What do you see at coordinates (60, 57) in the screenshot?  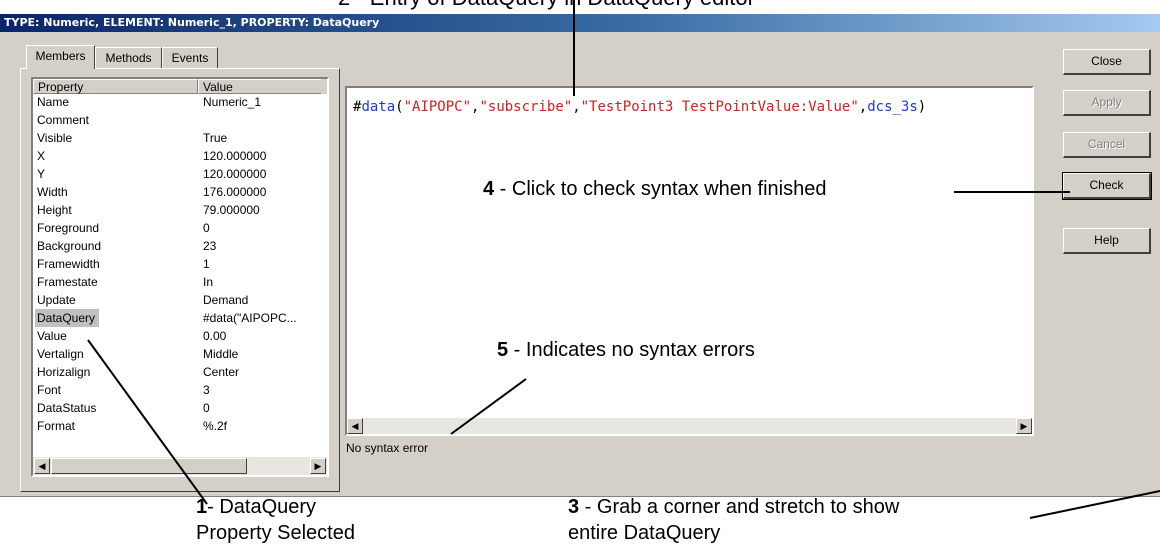 I see `tab-members: Members` at bounding box center [60, 57].